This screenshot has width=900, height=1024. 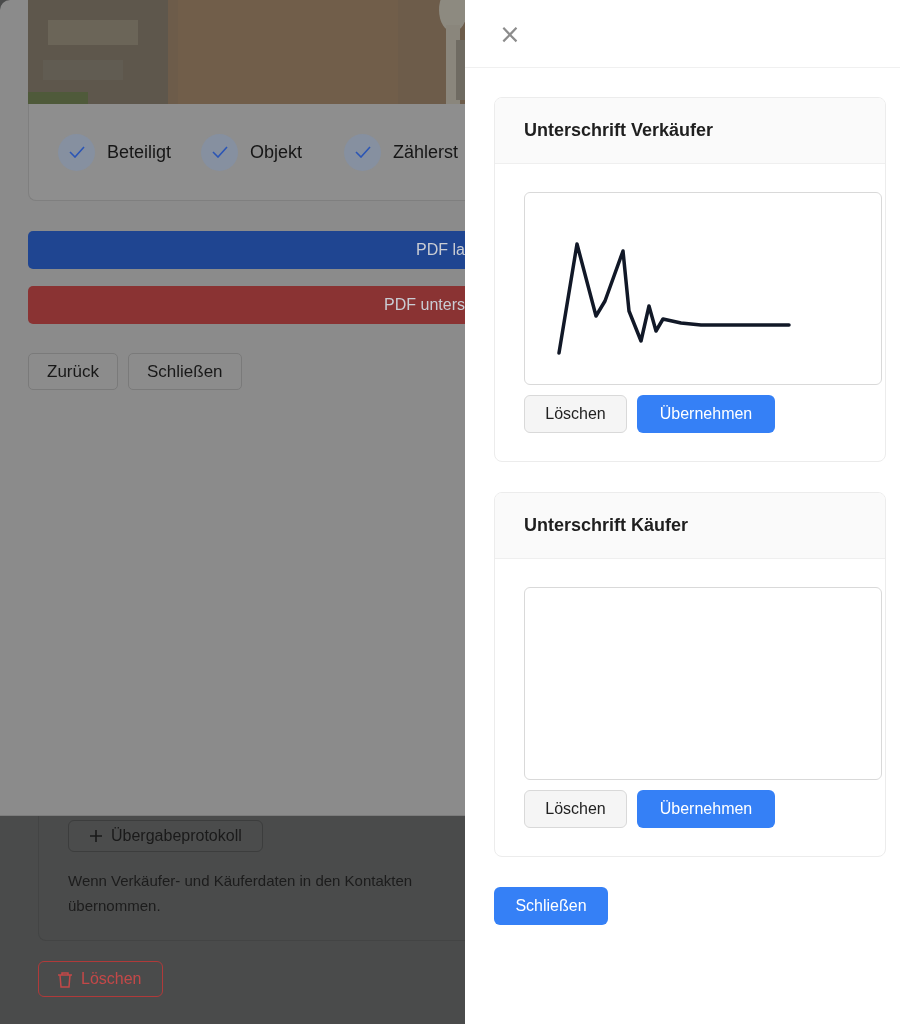 What do you see at coordinates (510, 33) in the screenshot?
I see `close-button: ×` at bounding box center [510, 33].